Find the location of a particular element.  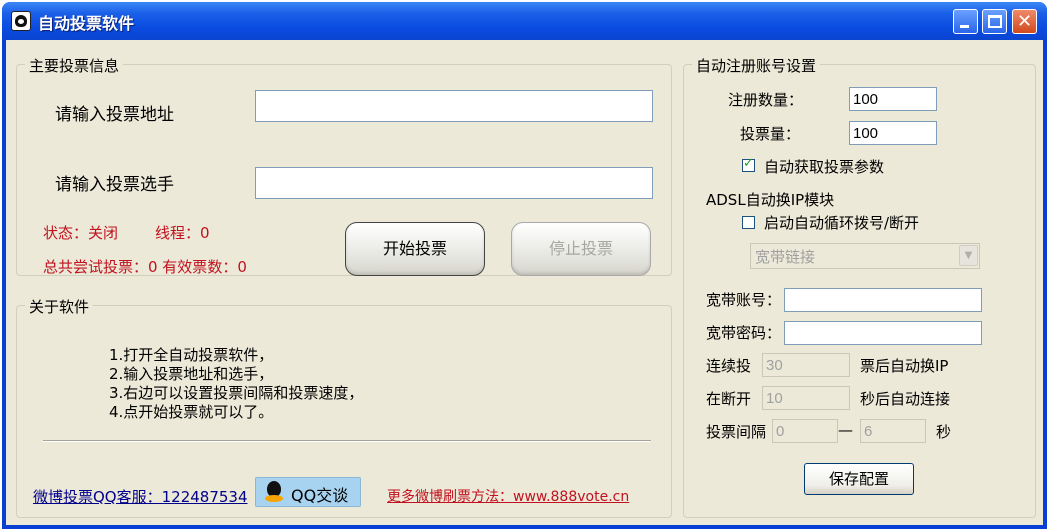

interval-min-input is located at coordinates (805, 431).